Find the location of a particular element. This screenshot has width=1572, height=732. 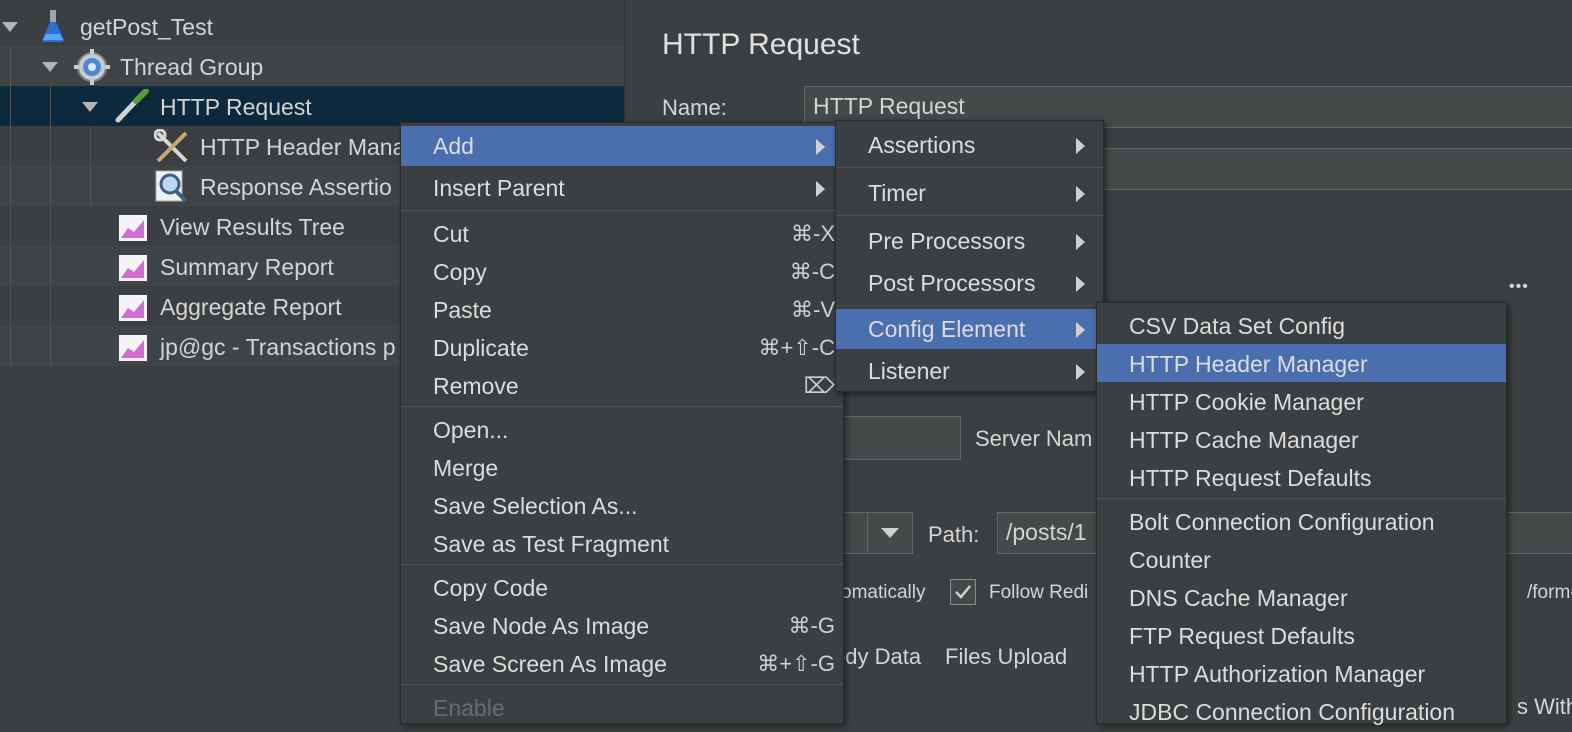

menu-item-ftp-request-defaults: FTP Request Defaults is located at coordinates (1301, 636).